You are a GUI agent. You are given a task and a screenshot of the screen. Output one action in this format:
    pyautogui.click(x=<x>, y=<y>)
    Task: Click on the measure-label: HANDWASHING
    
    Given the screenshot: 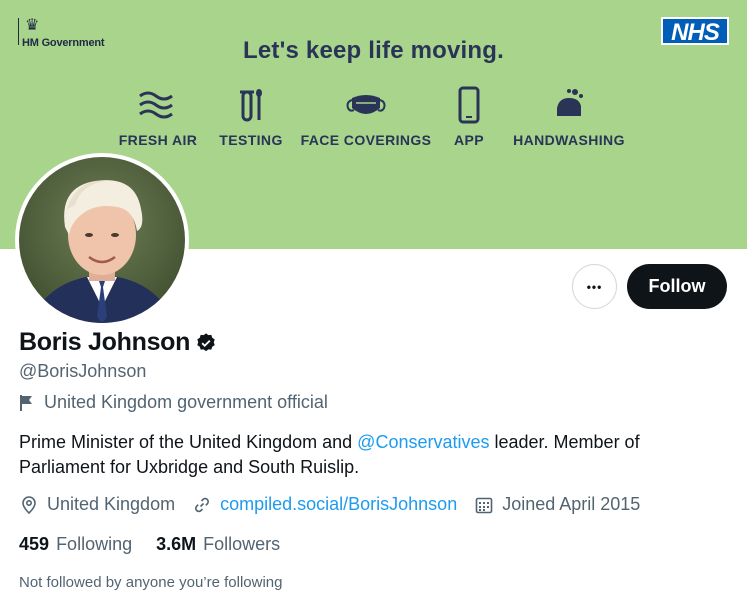 What is the action you would take?
    pyautogui.click(x=569, y=140)
    